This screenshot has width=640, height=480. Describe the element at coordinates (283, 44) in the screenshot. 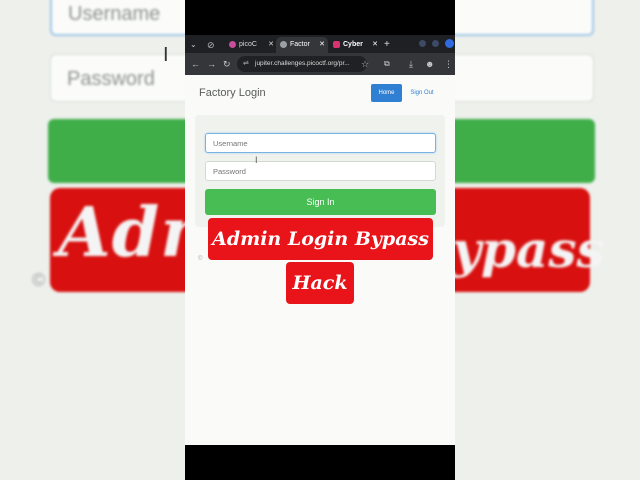

I see `globe-icon` at that location.